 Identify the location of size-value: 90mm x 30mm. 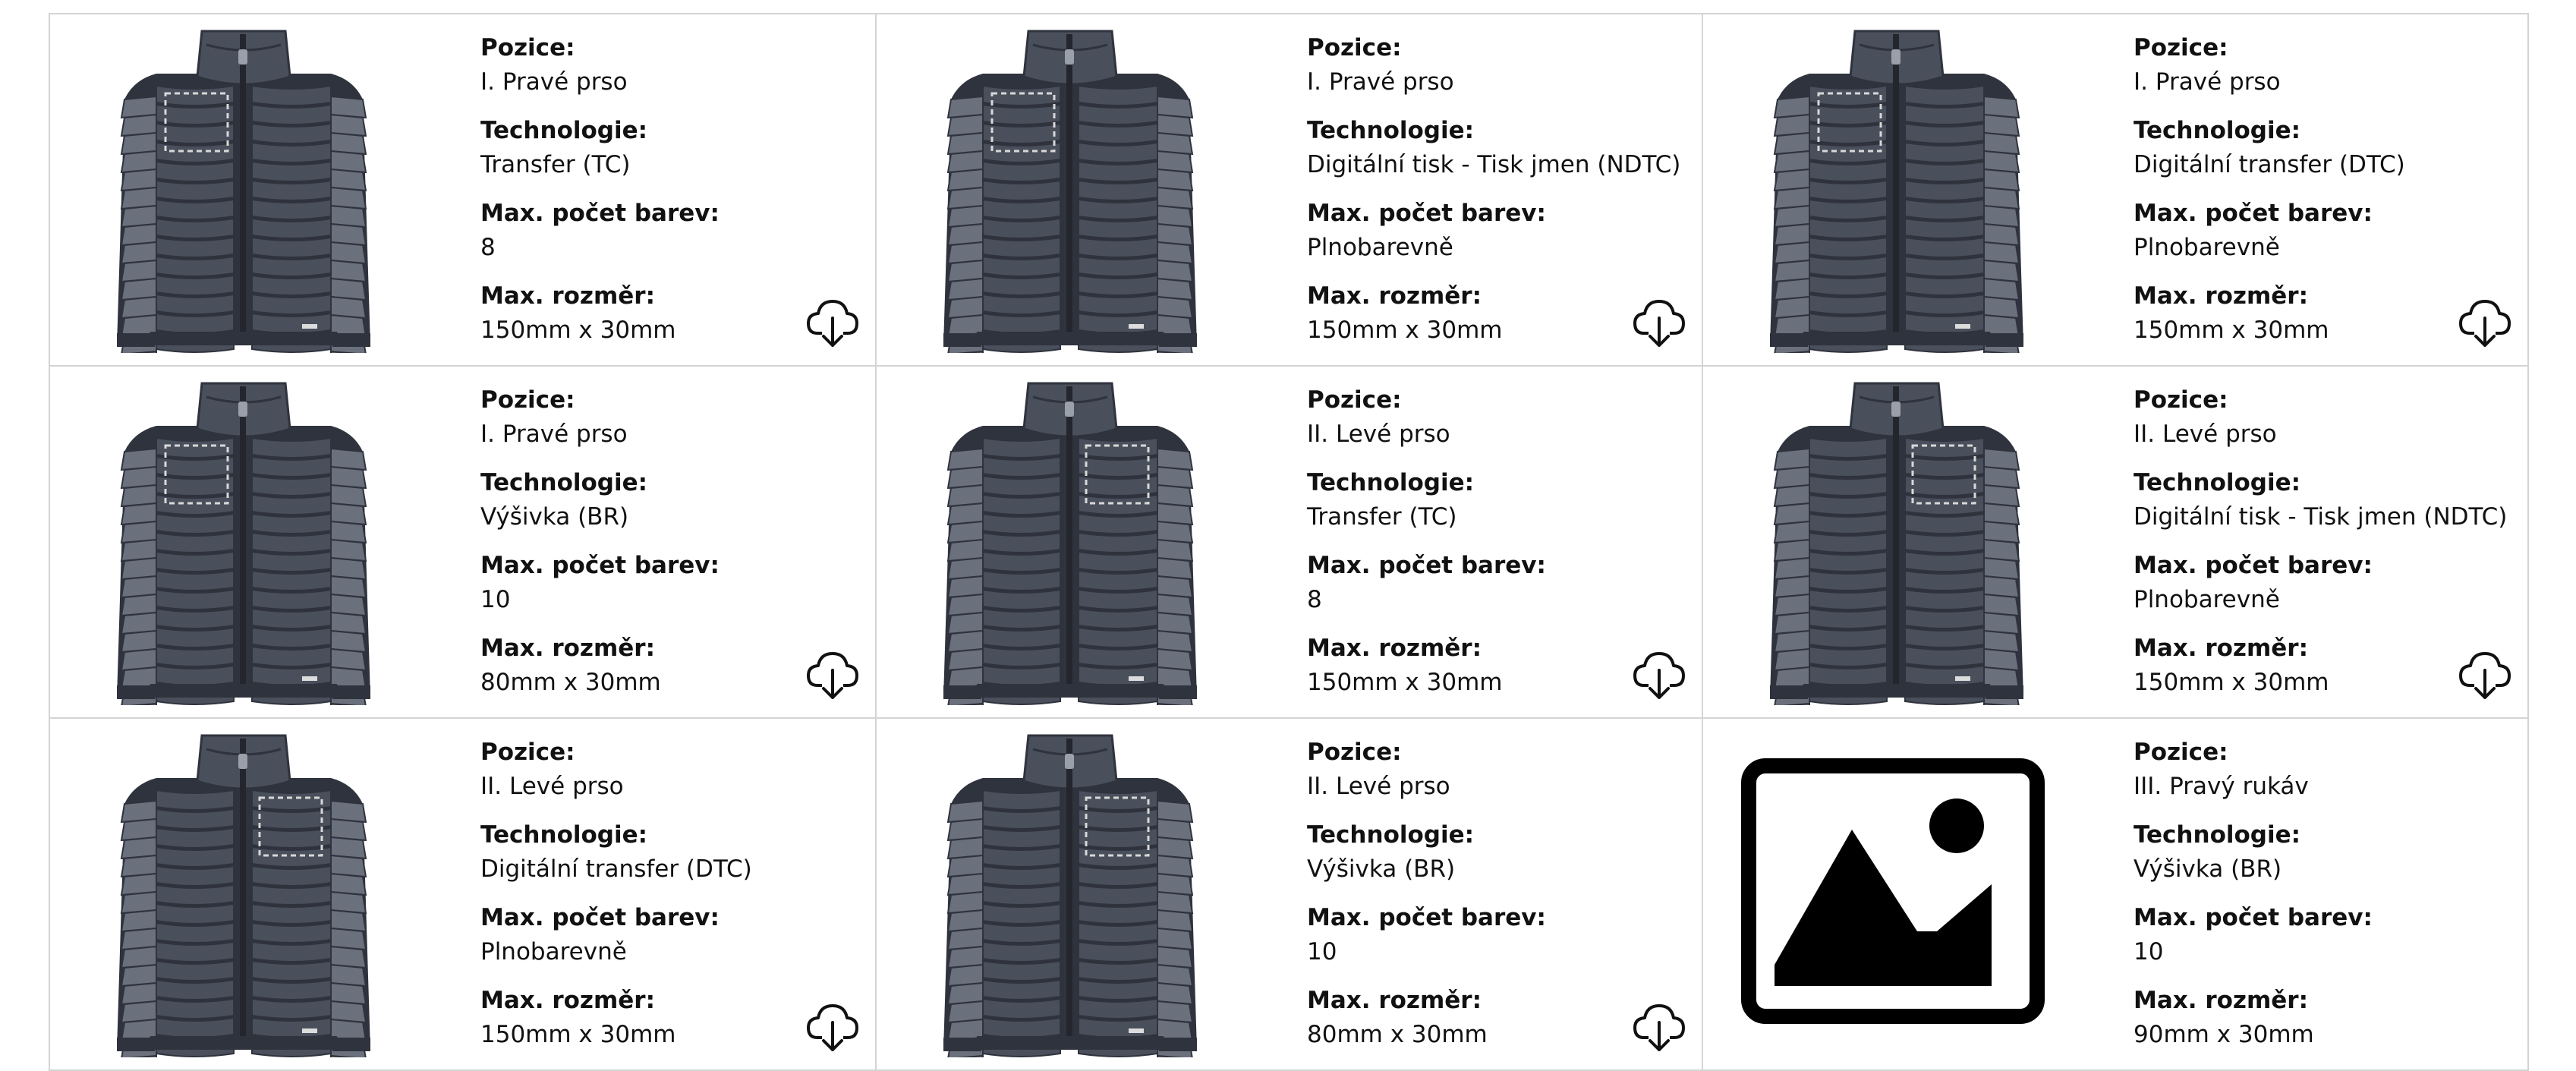
(2224, 1034).